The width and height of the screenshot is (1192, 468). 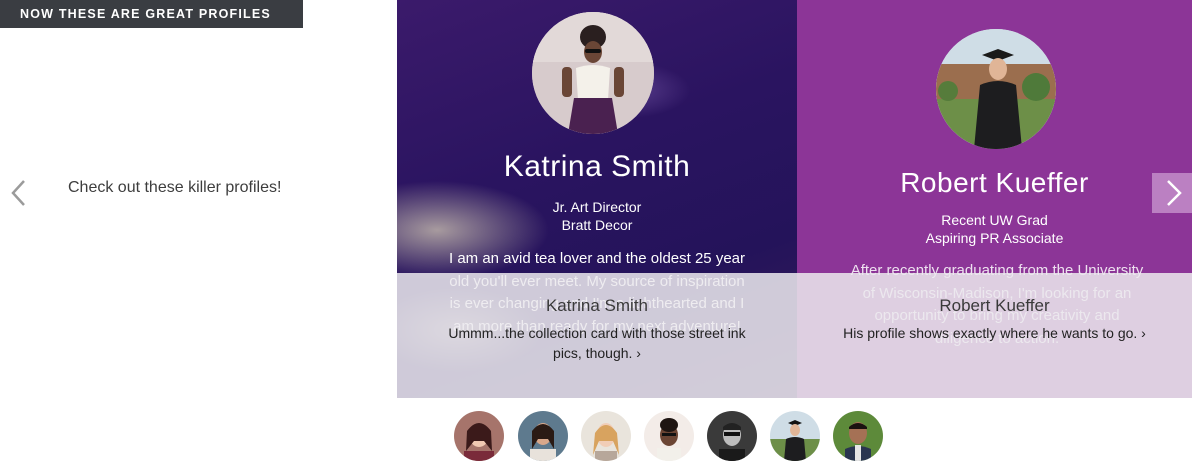 I want to click on profile-title: Jr. Art Director, so click(x=597, y=207).